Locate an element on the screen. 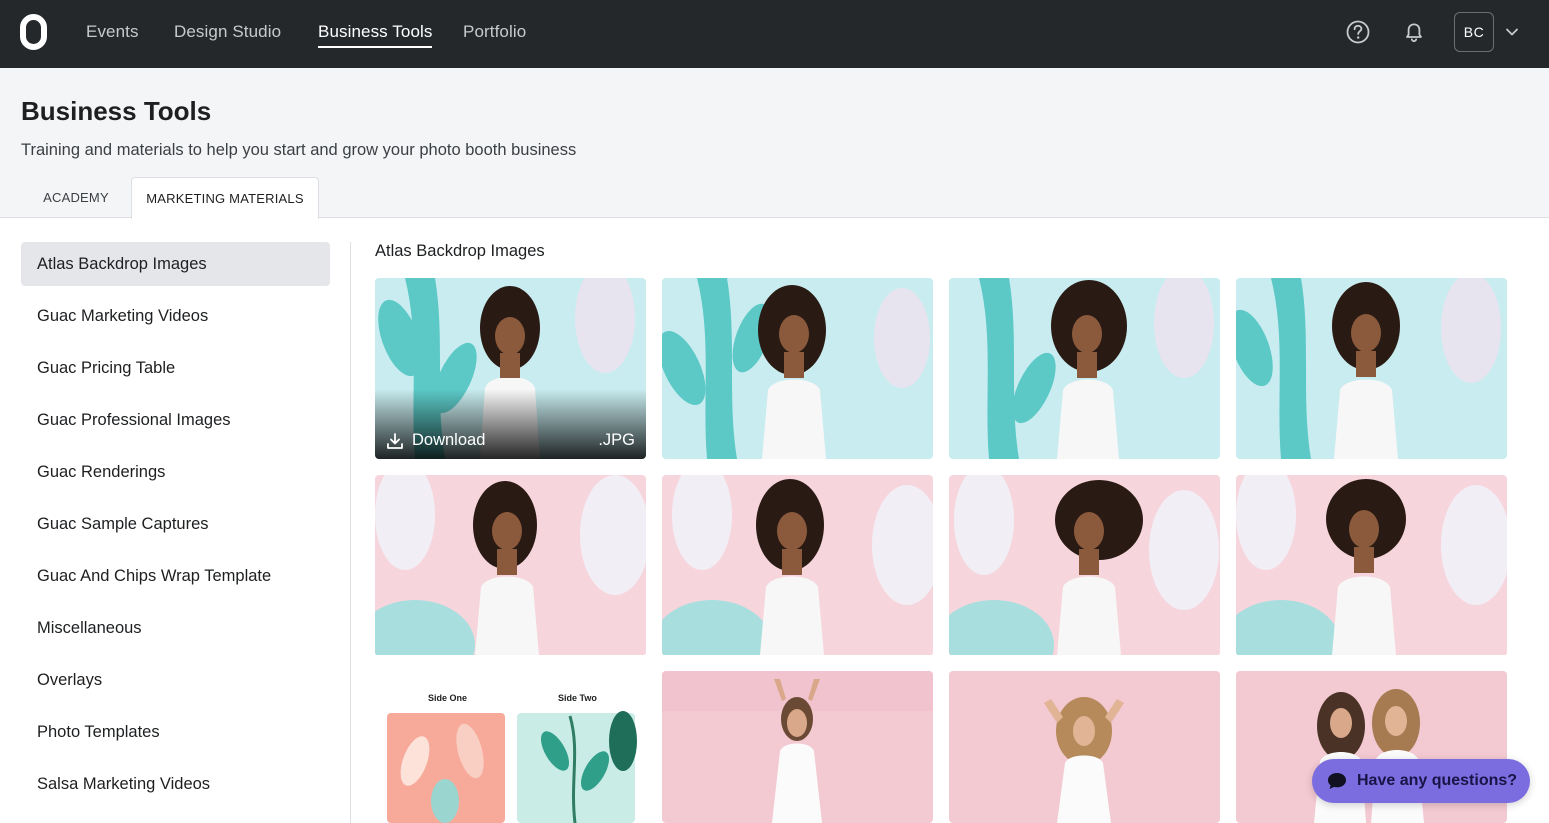 Image resolution: width=1549 pixels, height=823 pixels. sidebar-item-miscellaneous: Miscellaneous is located at coordinates (175, 628).